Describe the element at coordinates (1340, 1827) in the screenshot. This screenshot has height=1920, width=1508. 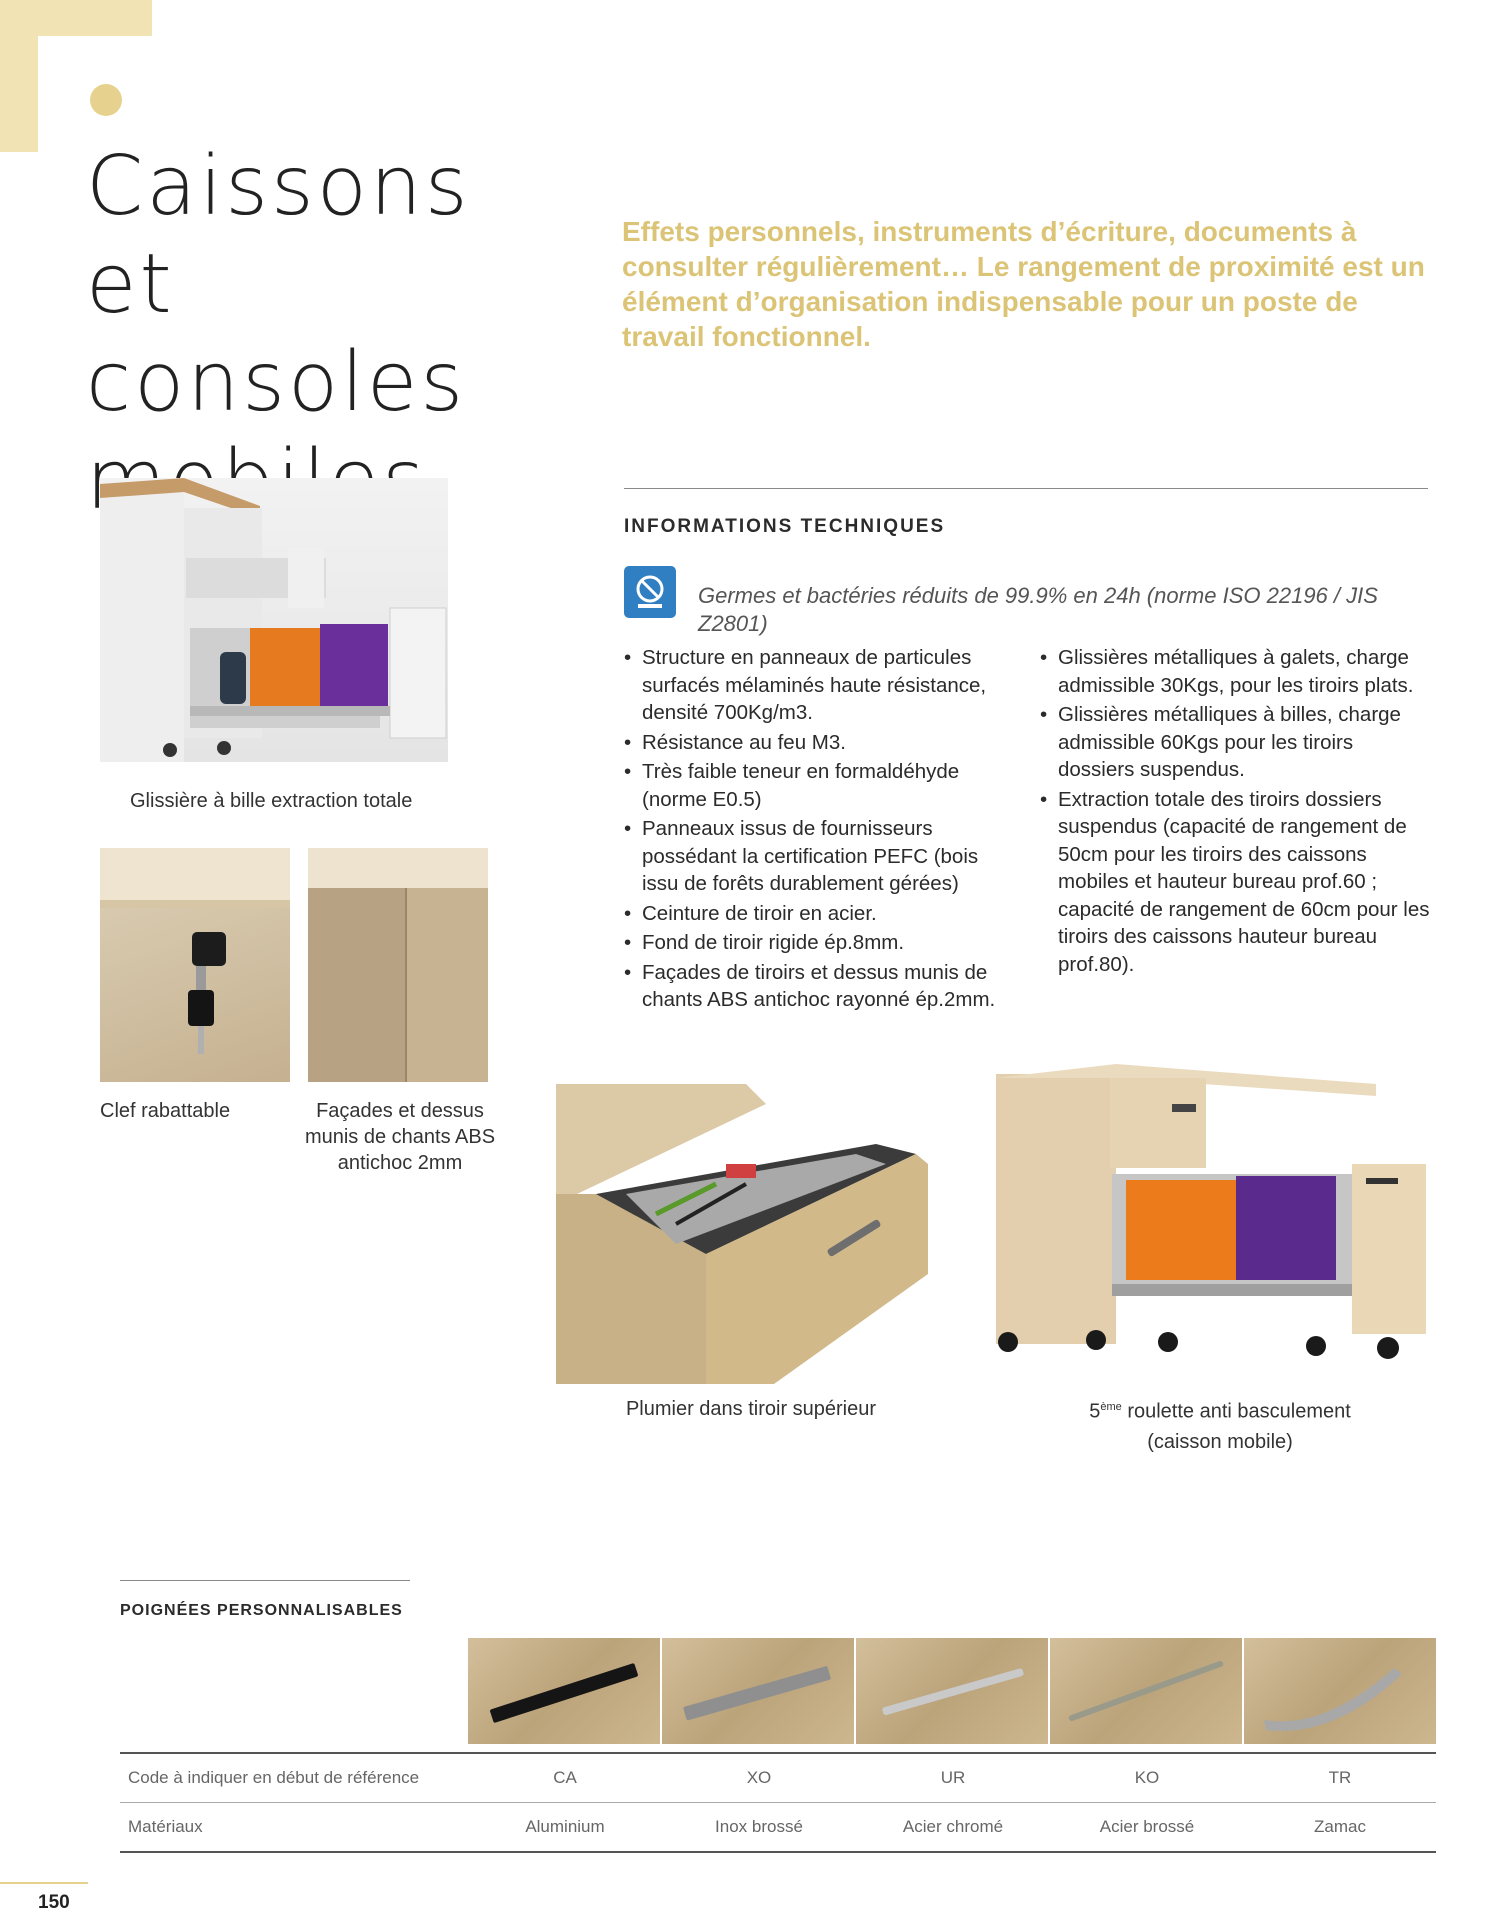
I see `handle-material: Zamac` at that location.